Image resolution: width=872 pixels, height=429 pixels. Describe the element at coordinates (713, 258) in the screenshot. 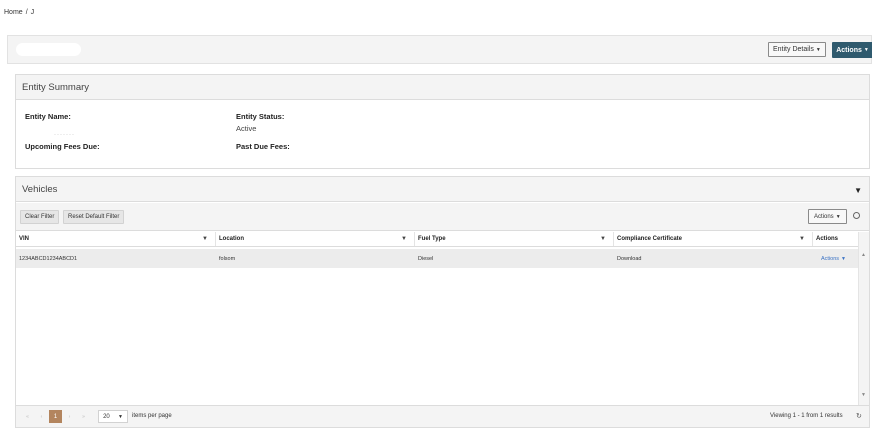

I see `cell-download-link: Download` at that location.